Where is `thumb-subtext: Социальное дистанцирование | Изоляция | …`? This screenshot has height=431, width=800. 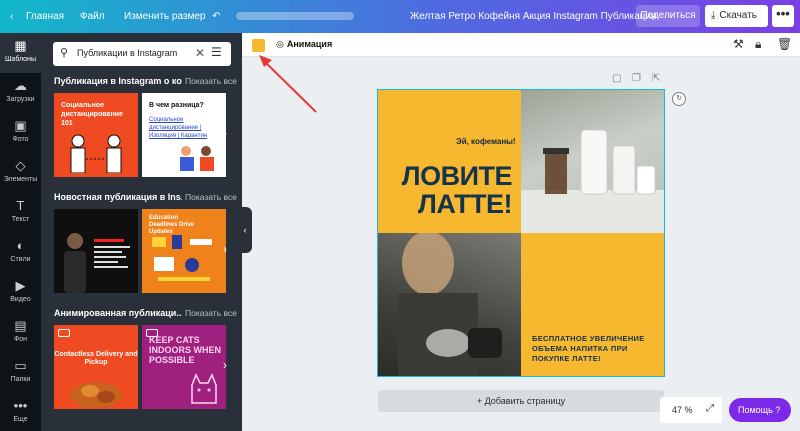 thumb-subtext: Социальное дистанцирование | Изоляция | … is located at coordinates (178, 128).